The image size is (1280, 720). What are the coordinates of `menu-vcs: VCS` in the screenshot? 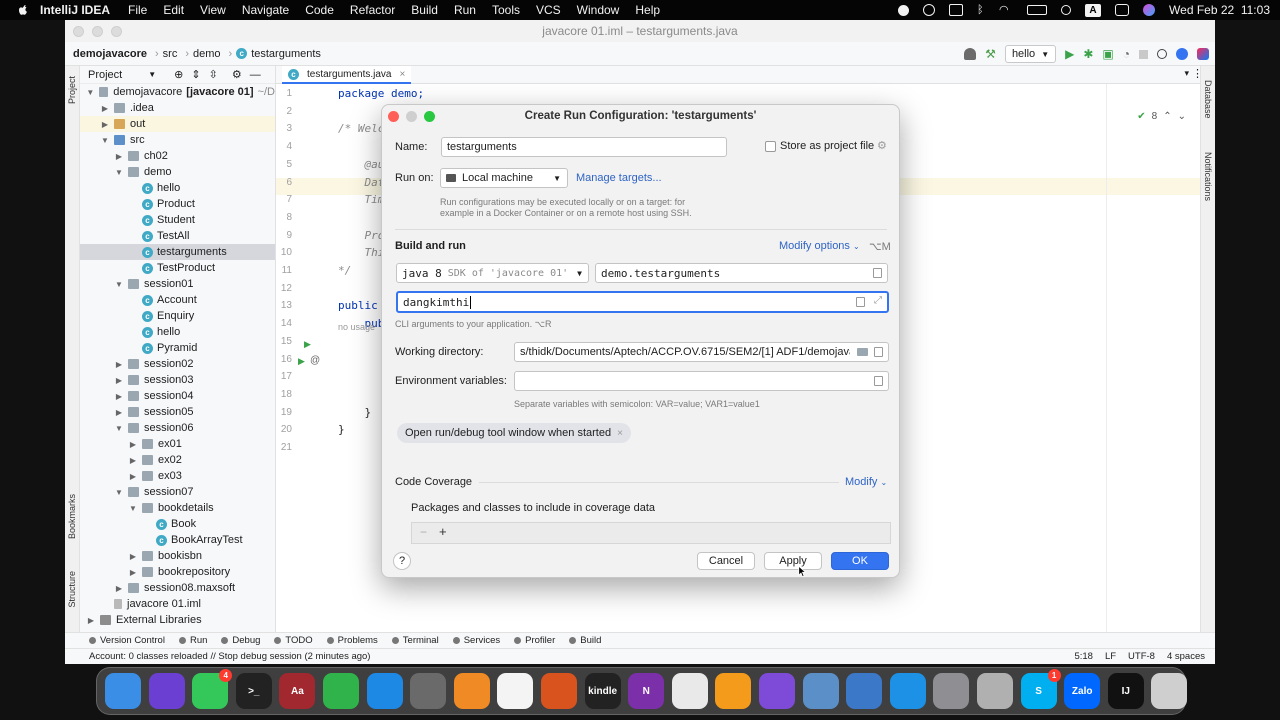 It's located at (548, 10).